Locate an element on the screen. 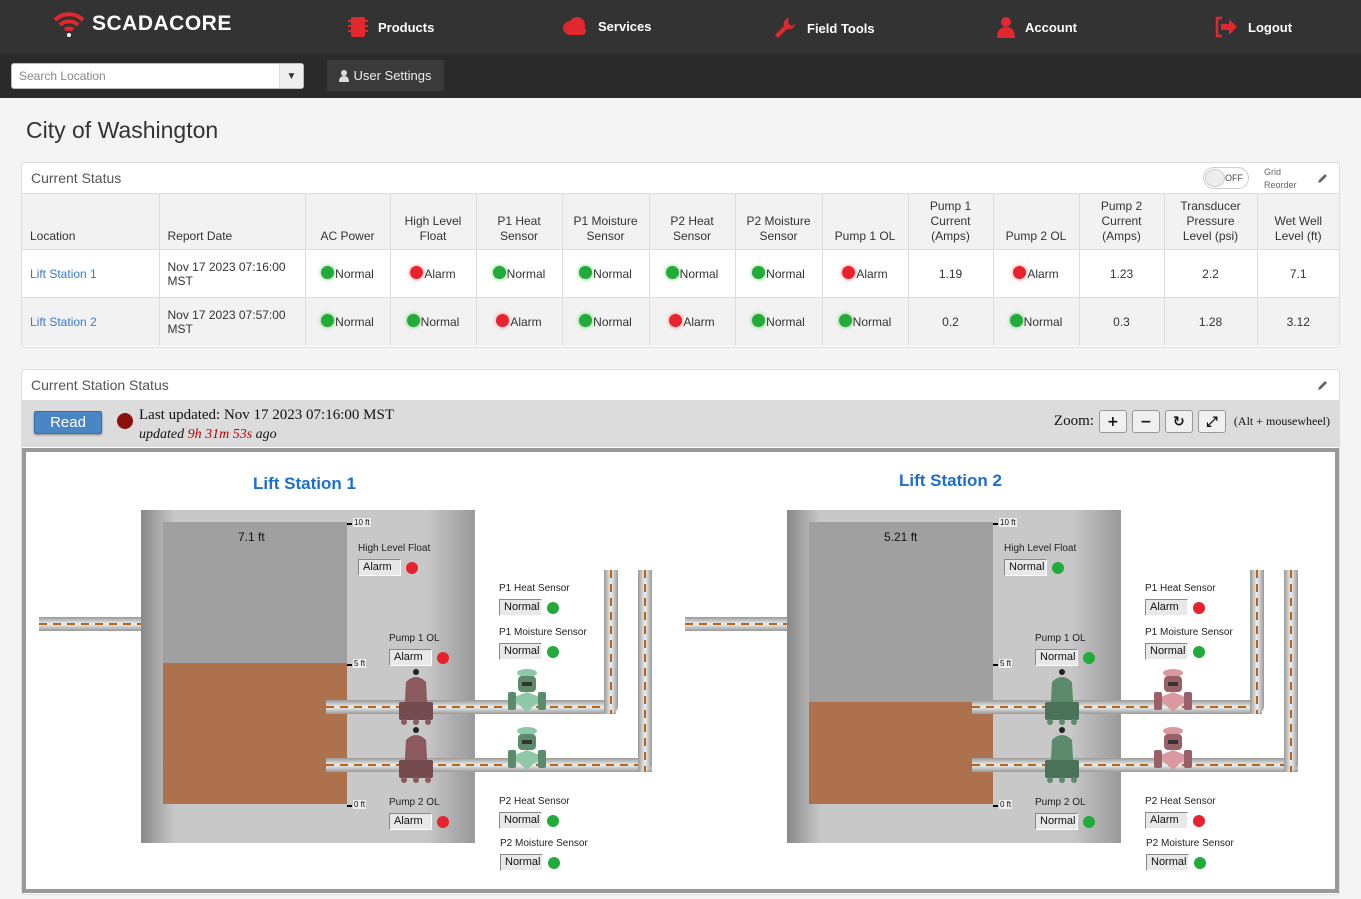 This screenshot has height=899, width=1361. location-cell: Lift Station 2 is located at coordinates (91, 321).